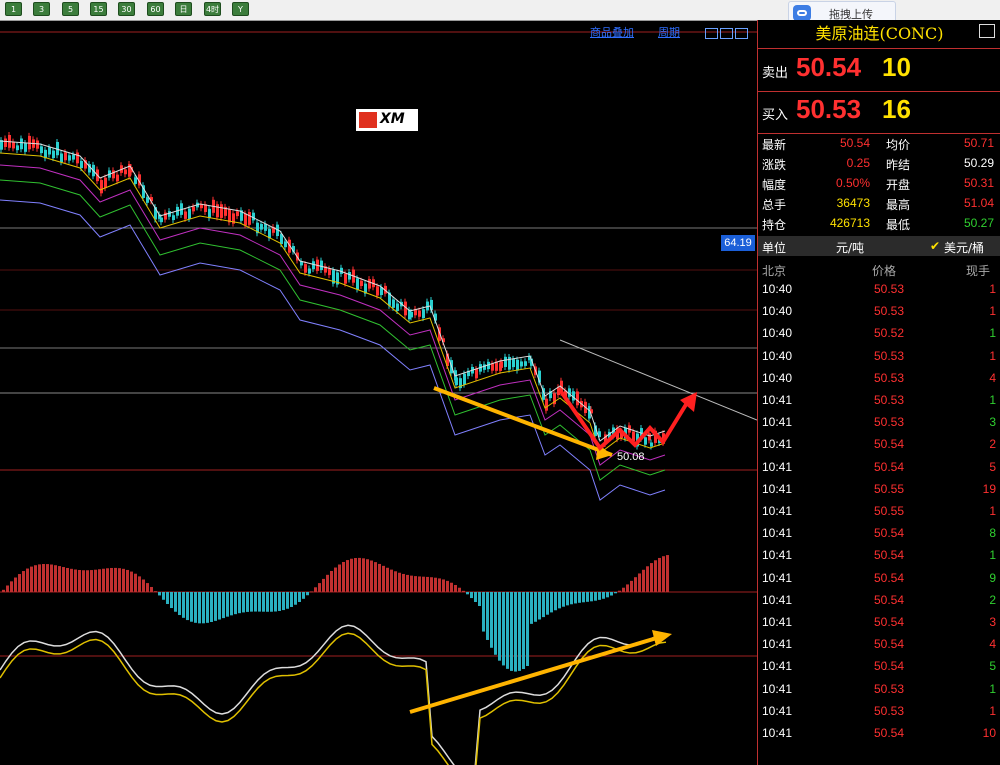  What do you see at coordinates (726, 33) in the screenshot?
I see `next-icon` at bounding box center [726, 33].